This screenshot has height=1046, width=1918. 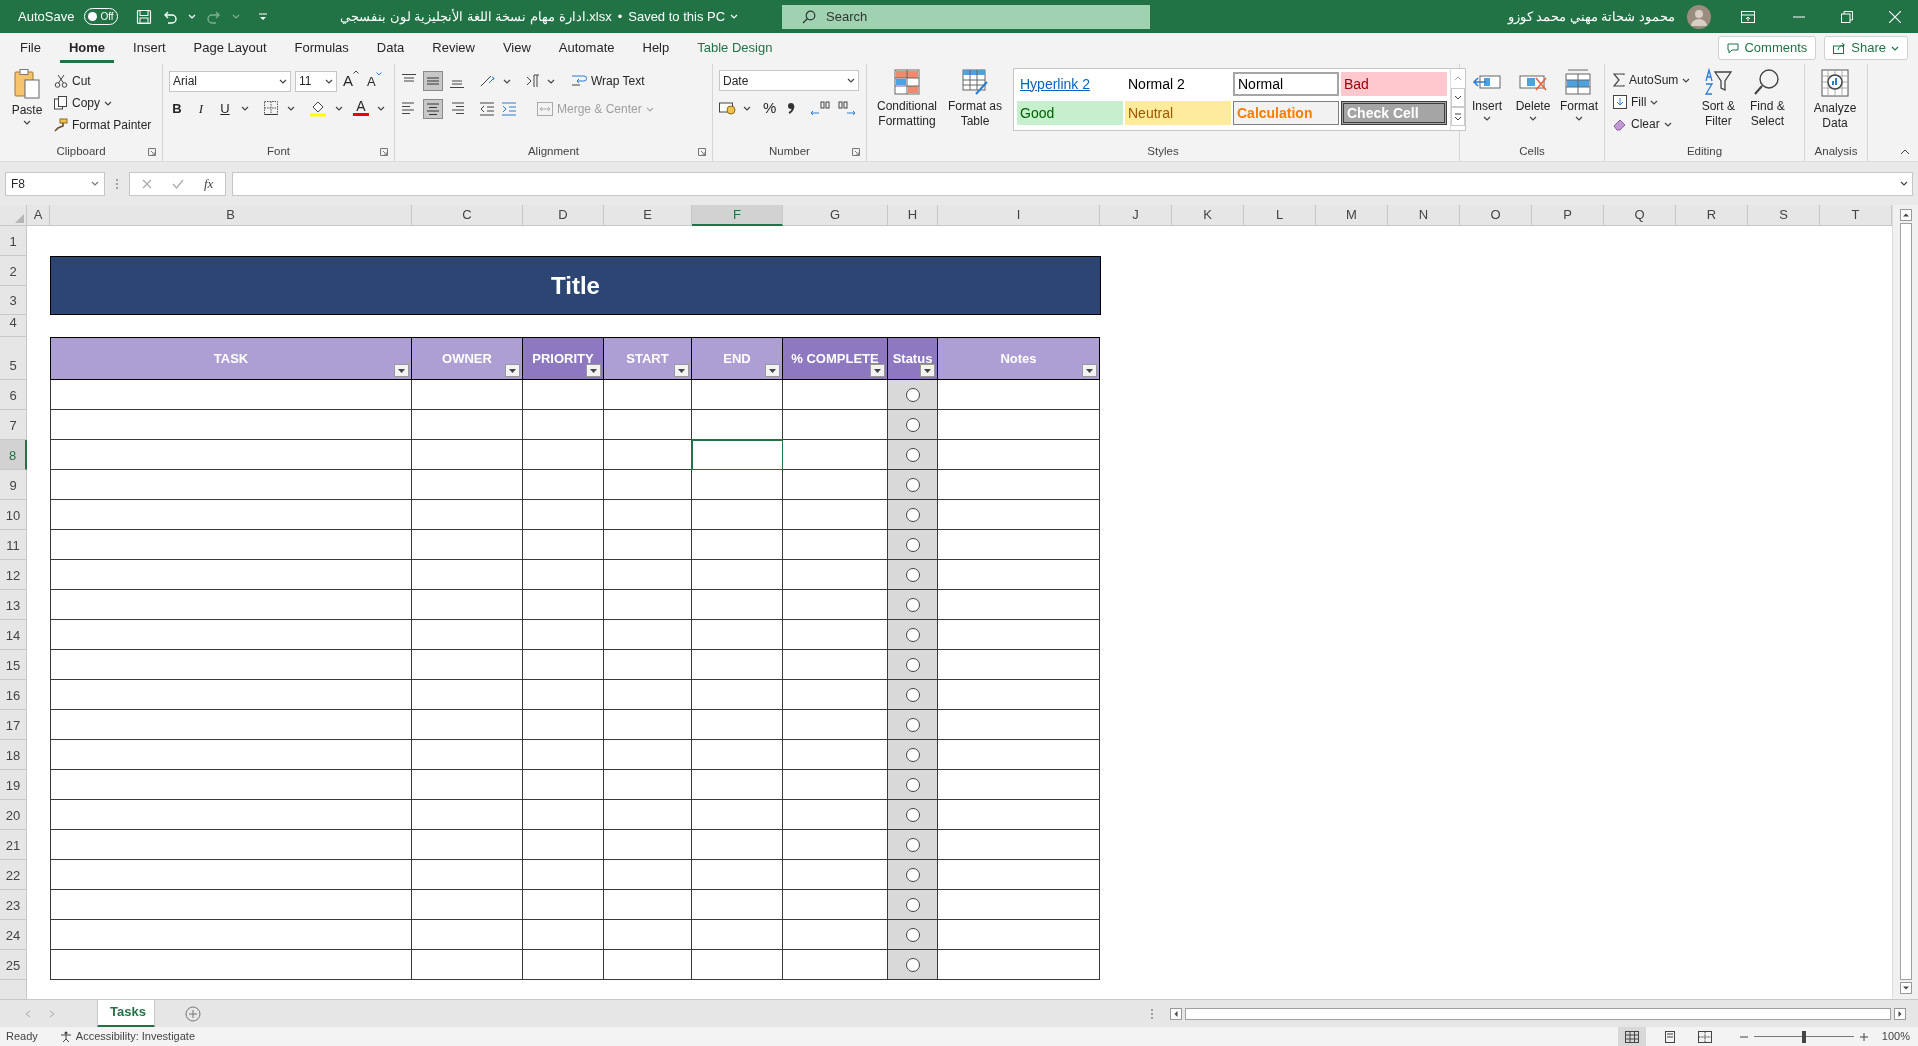 What do you see at coordinates (966, 16) in the screenshot?
I see `search-field: Search` at bounding box center [966, 16].